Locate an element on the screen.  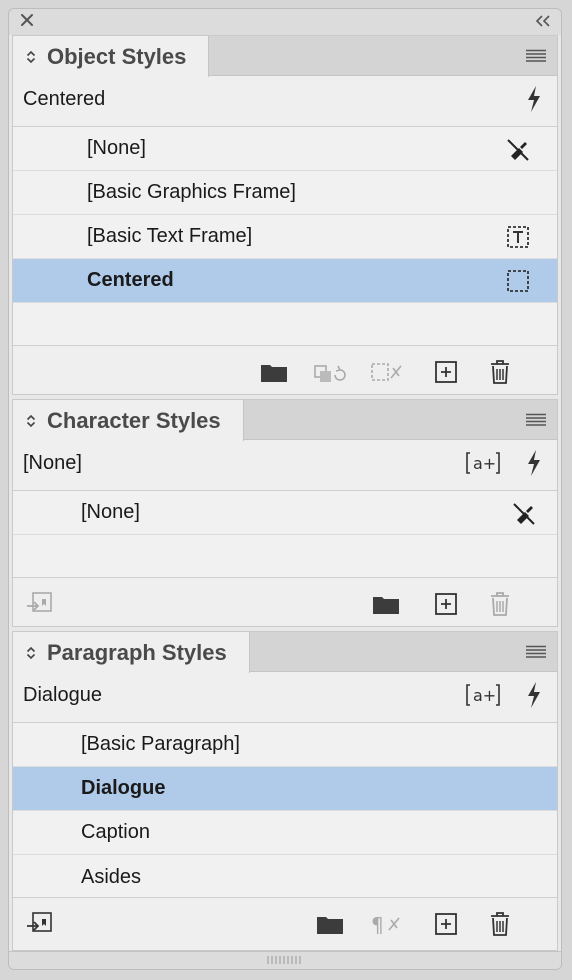
tab-object-styles: Object Styles is located at coordinates (111, 56).